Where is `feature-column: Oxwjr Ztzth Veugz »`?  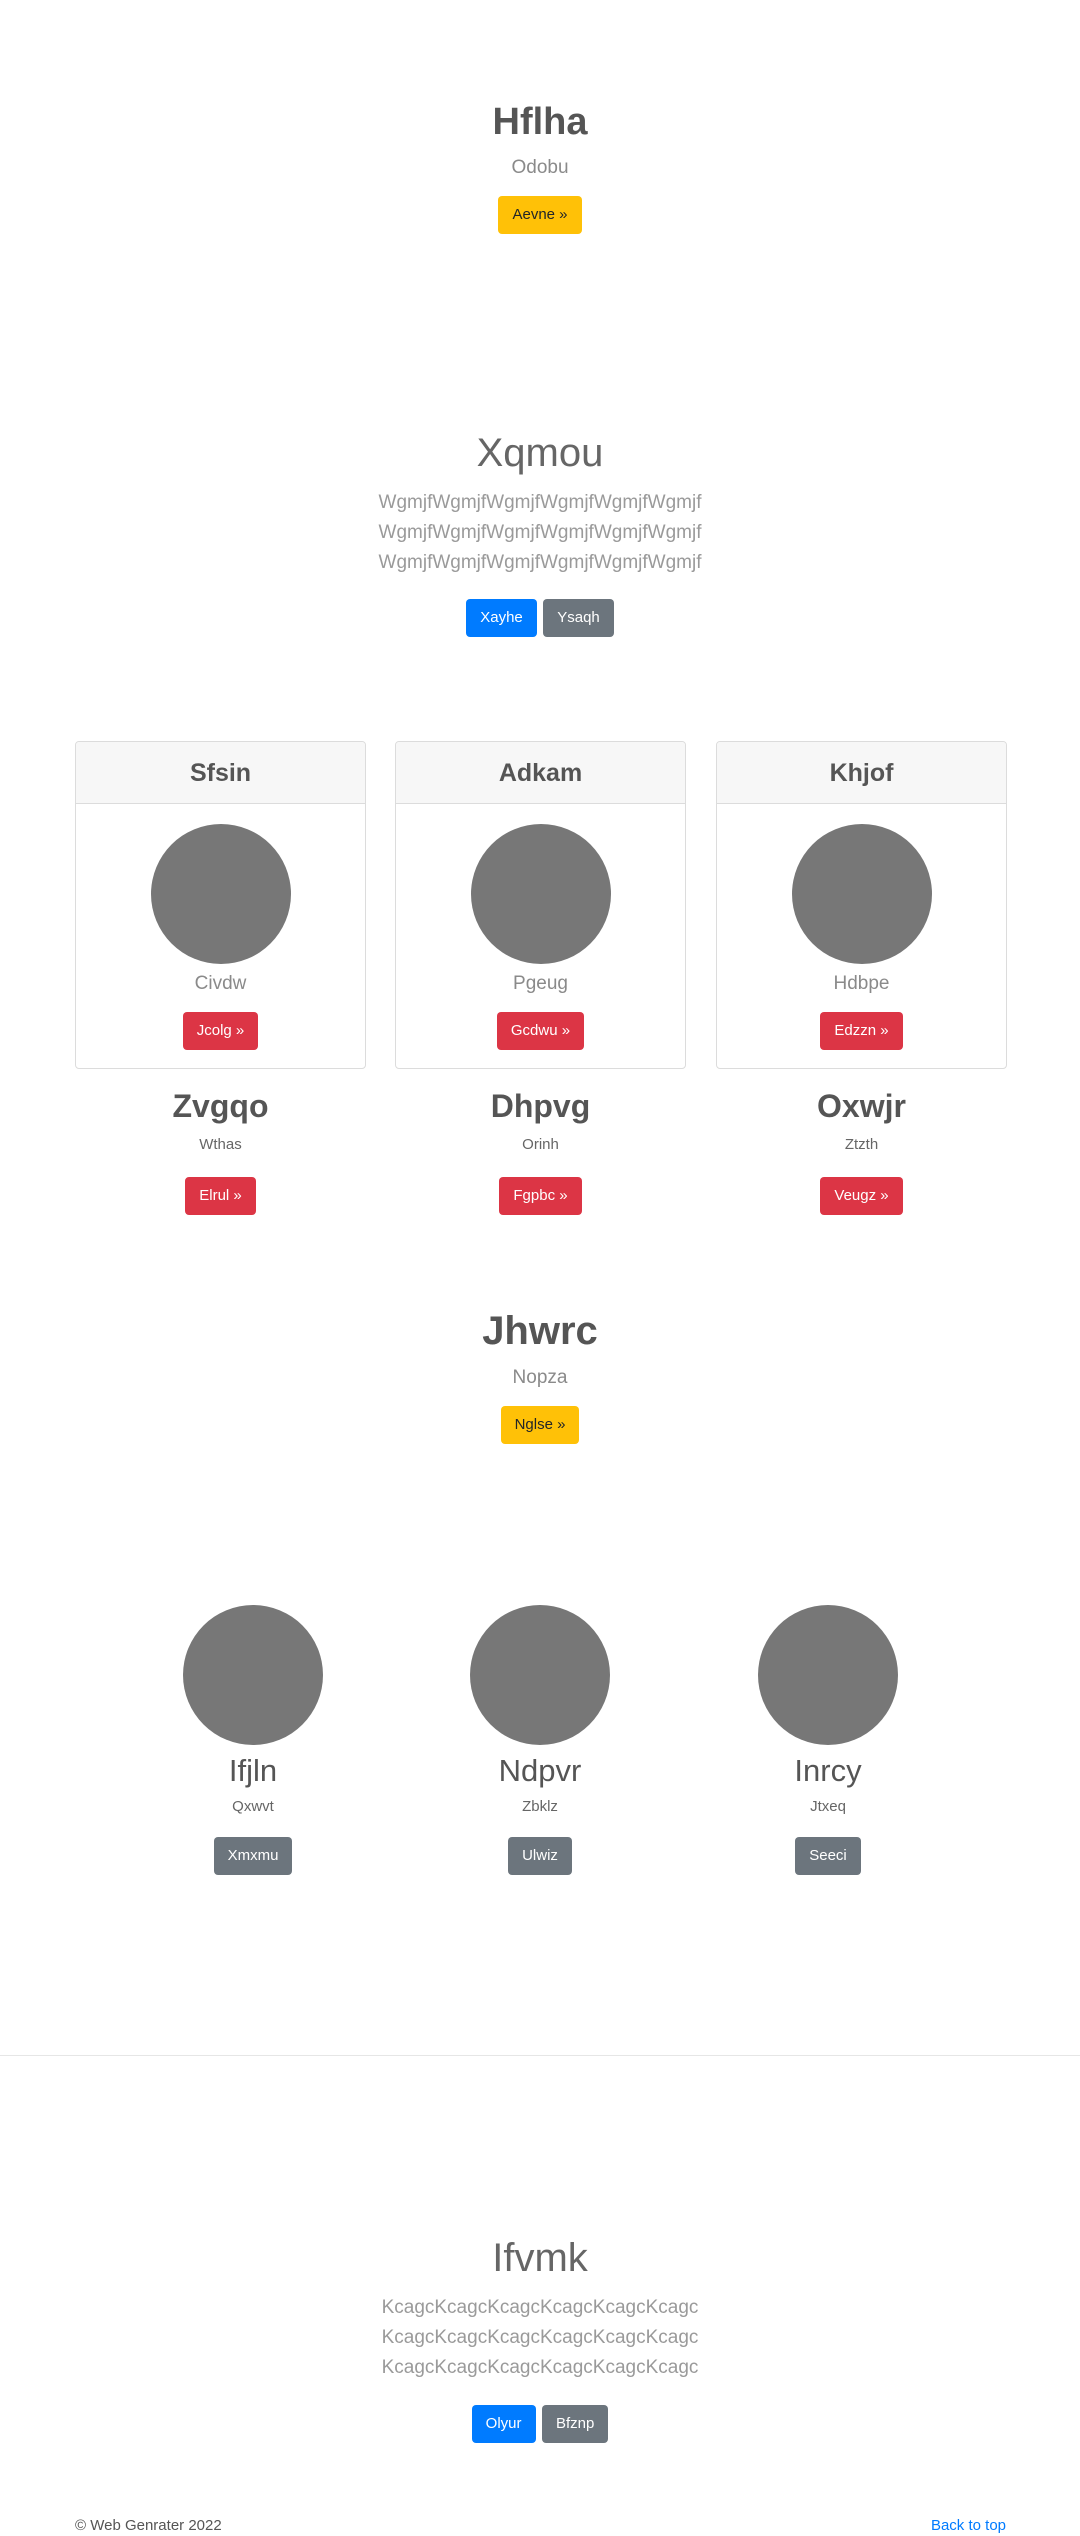
feature-column: Oxwjr Ztzth Veugz » is located at coordinates (861, 1150).